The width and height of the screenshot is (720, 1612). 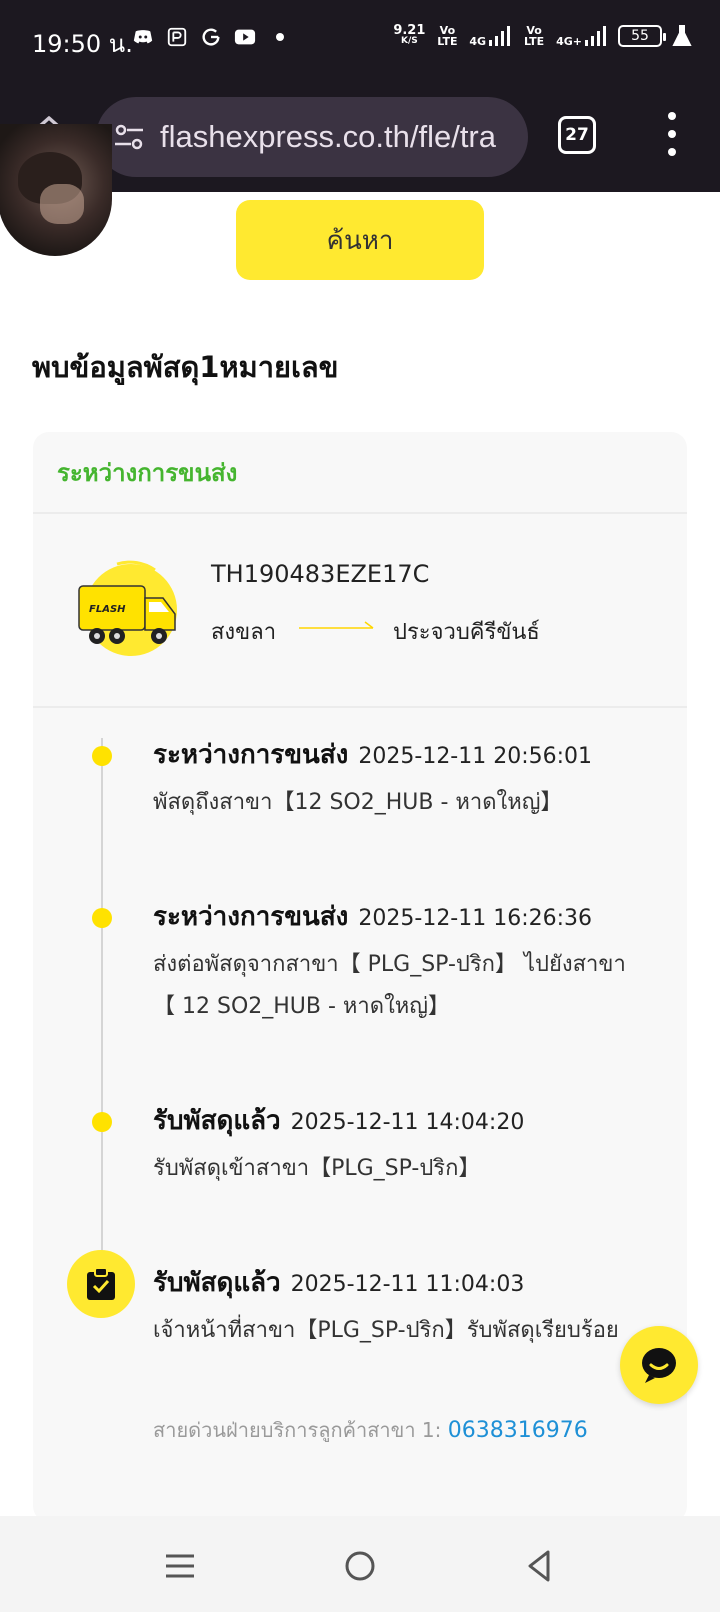 I want to click on signal-bars-2-icon, so click(x=595, y=36).